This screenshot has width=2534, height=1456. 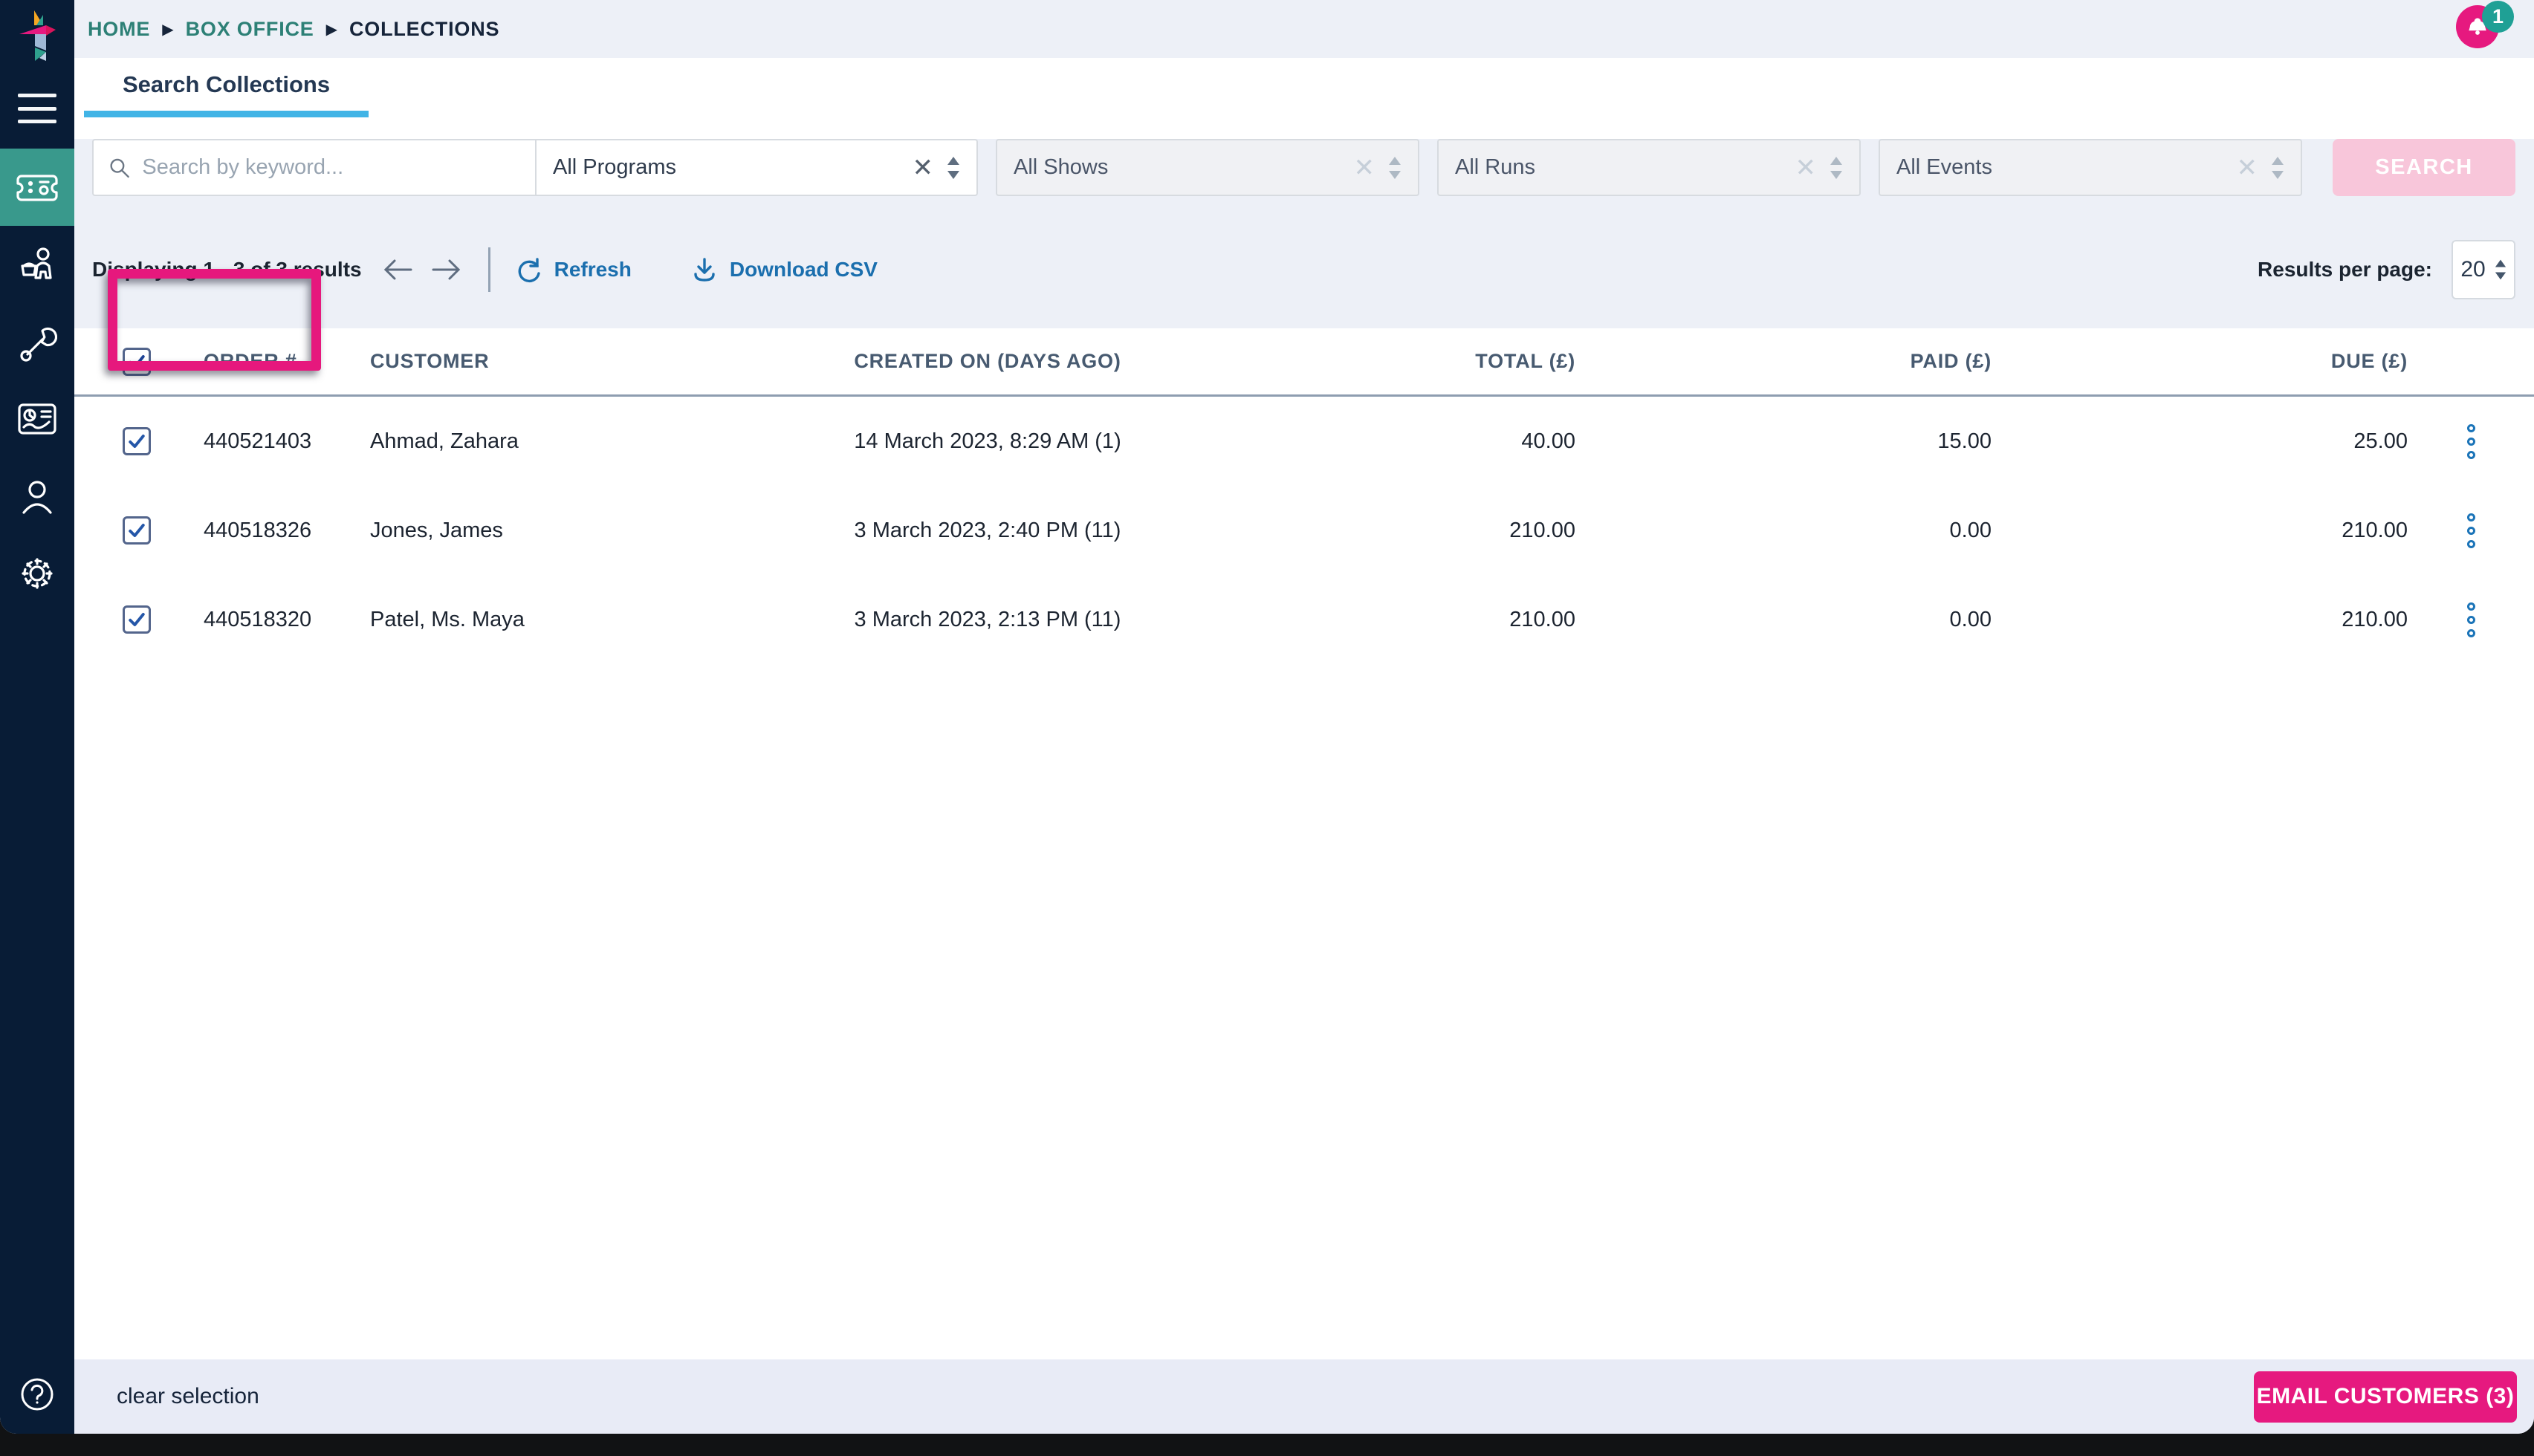 I want to click on column-header-created: CREATED ON (DAYS AGO), so click(x=987, y=361).